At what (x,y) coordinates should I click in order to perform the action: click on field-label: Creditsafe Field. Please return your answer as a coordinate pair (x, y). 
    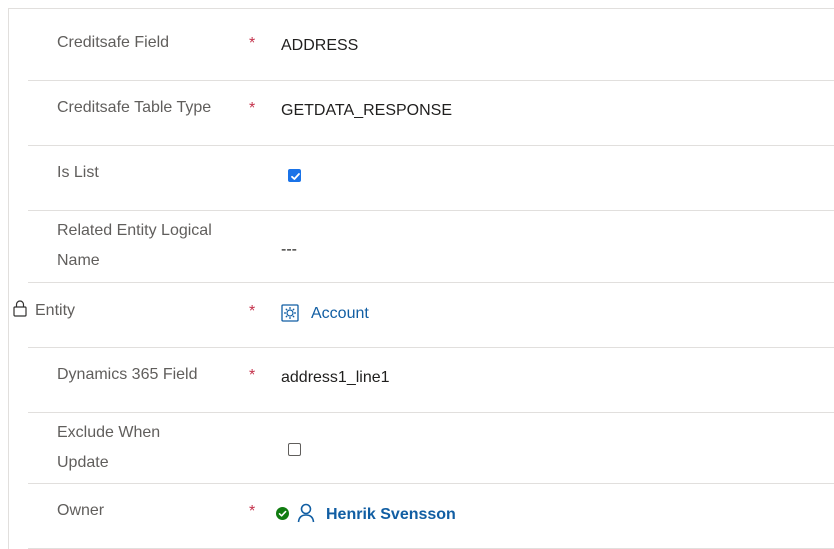
    Looking at the image, I should click on (113, 42).